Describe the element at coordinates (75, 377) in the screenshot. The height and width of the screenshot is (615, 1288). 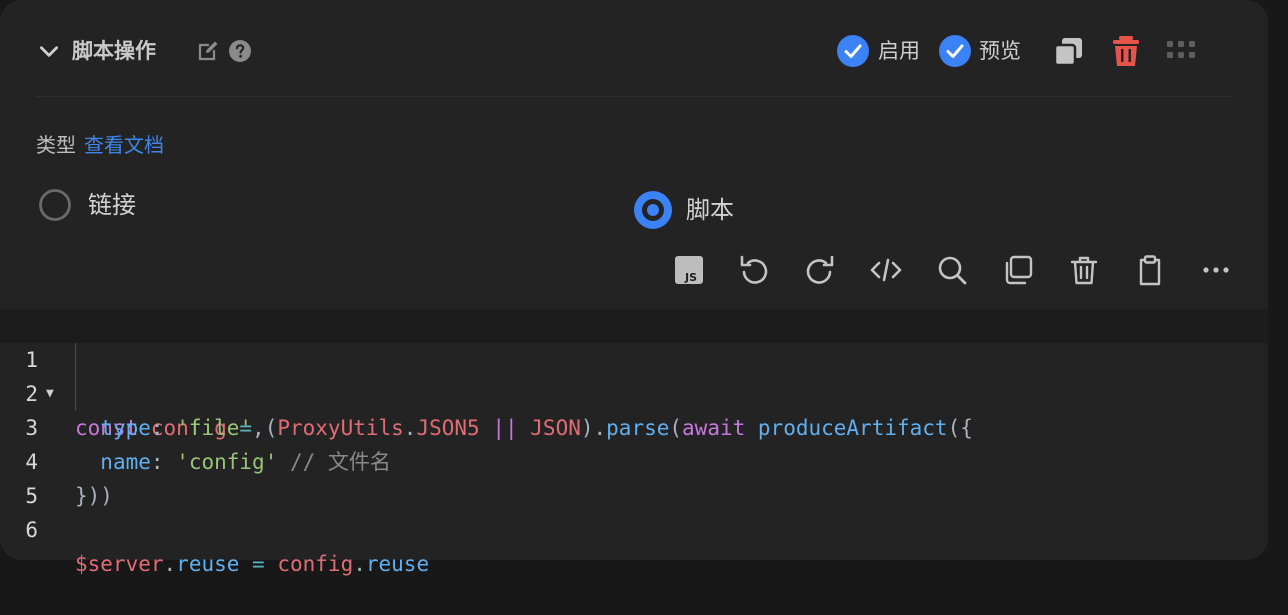
I see `indent-guide` at that location.